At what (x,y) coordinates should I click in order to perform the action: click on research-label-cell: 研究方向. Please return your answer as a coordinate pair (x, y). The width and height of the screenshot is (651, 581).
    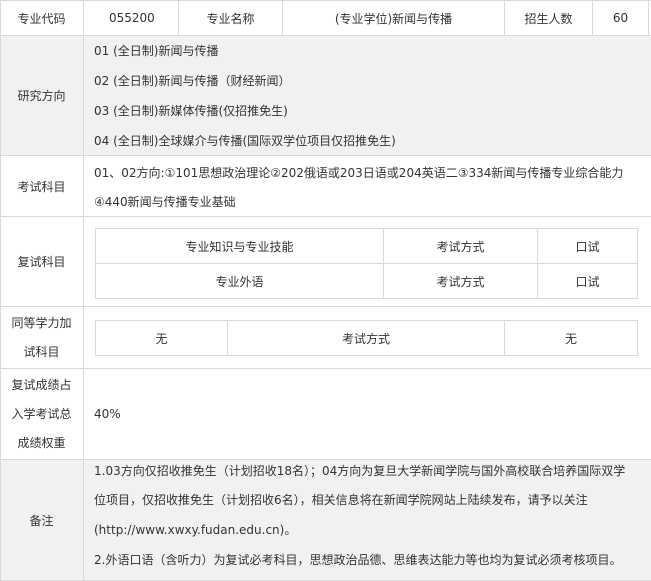
    Looking at the image, I should click on (42, 95).